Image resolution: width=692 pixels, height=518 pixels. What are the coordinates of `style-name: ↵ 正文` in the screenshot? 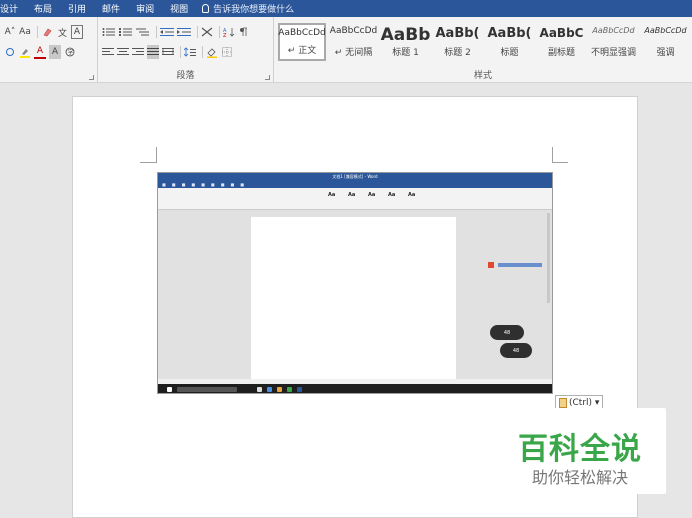 It's located at (302, 51).